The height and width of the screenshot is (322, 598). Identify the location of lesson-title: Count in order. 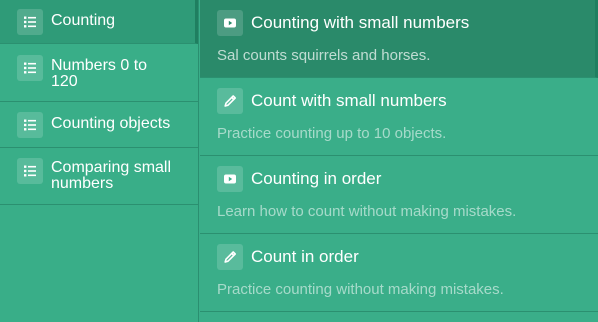
(305, 256).